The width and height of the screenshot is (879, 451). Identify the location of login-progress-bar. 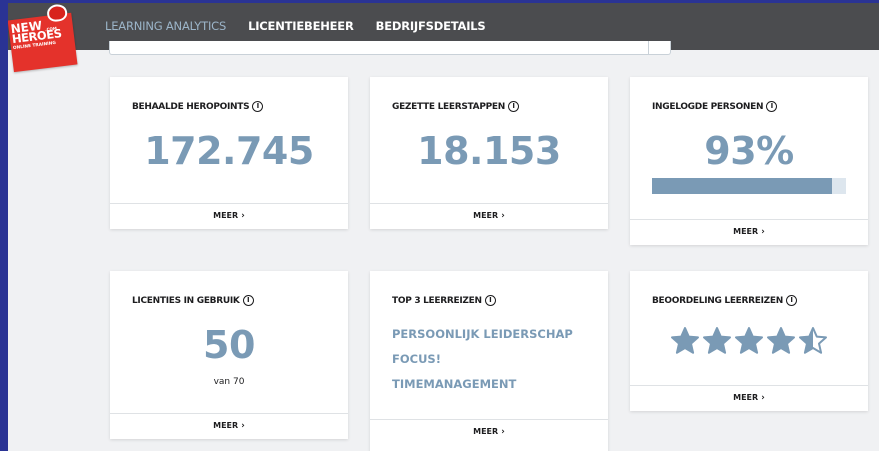
(749, 186).